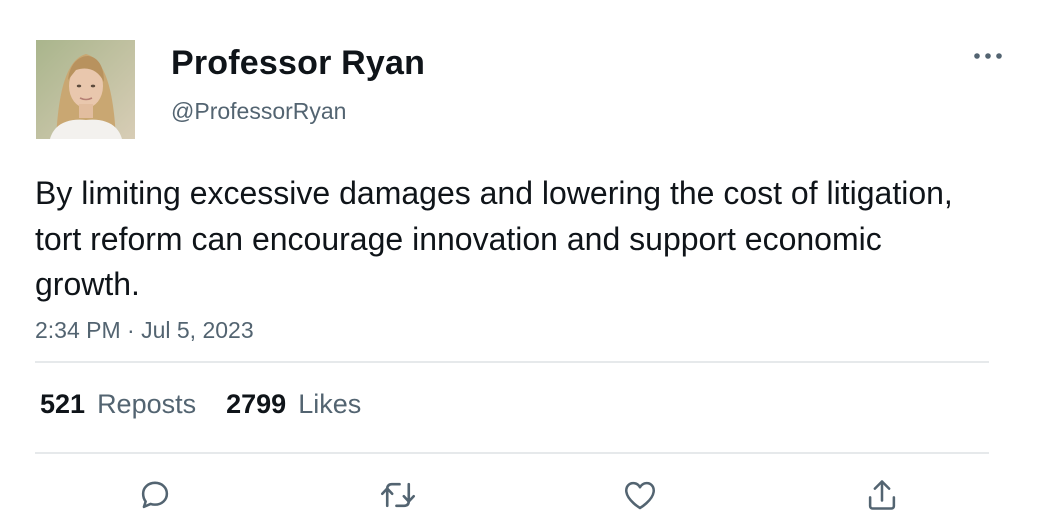  I want to click on profile-photo, so click(85, 89).